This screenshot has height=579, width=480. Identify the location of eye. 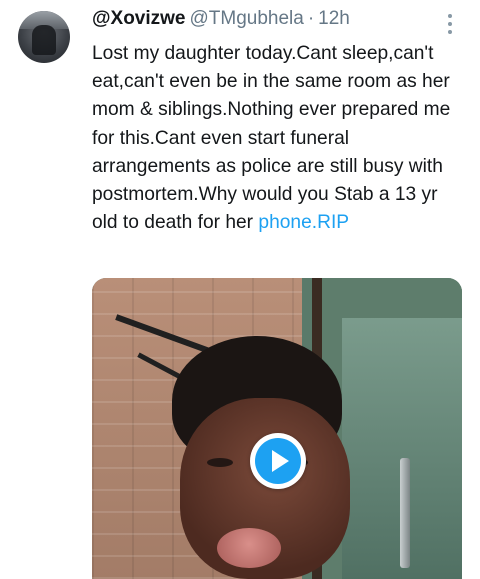
(220, 462).